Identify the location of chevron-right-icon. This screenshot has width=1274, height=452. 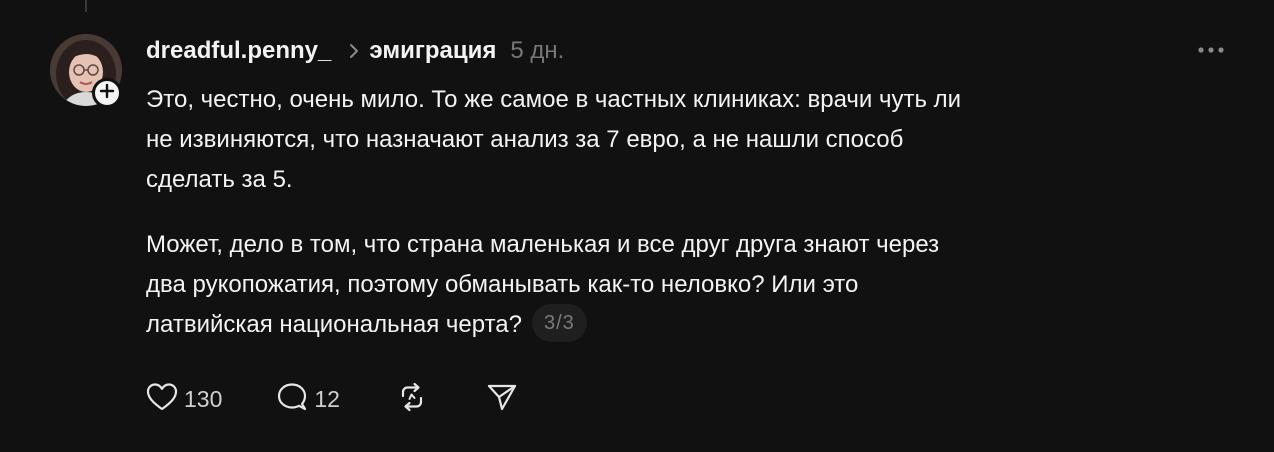
(354, 51).